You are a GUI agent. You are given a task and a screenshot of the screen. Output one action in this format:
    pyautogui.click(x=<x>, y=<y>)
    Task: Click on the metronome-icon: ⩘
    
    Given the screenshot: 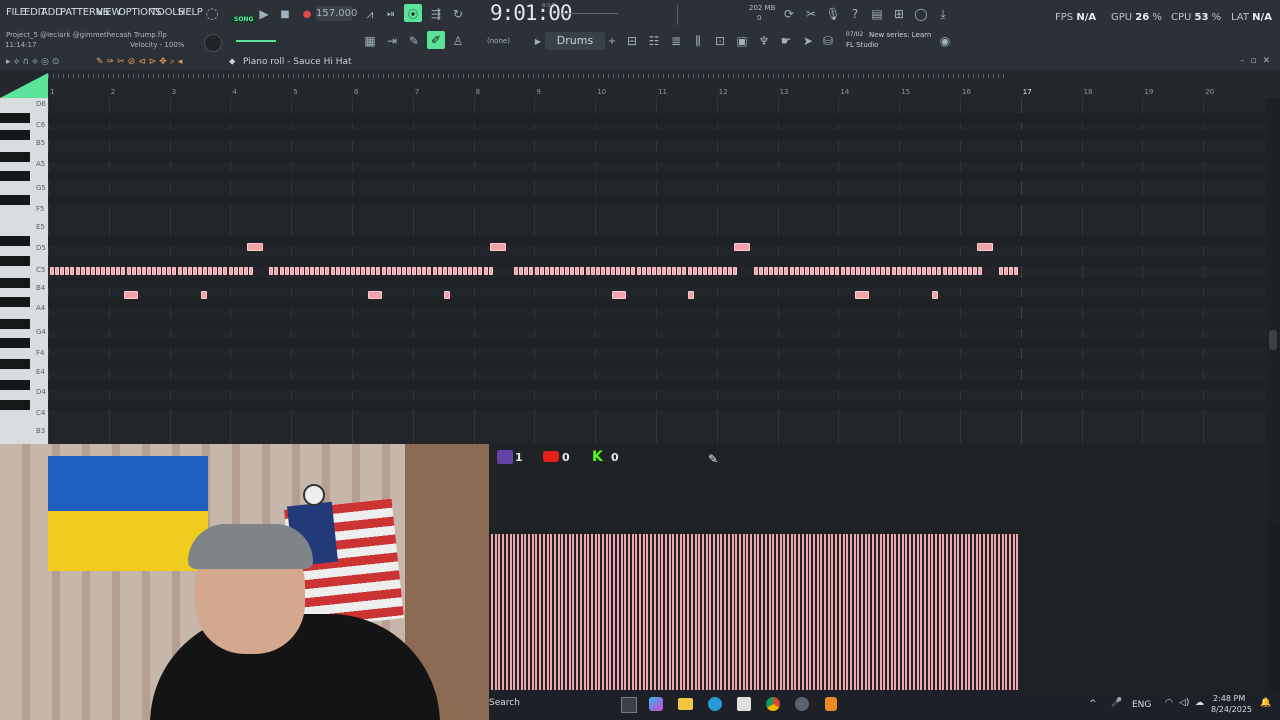 What is the action you would take?
    pyautogui.click(x=370, y=14)
    